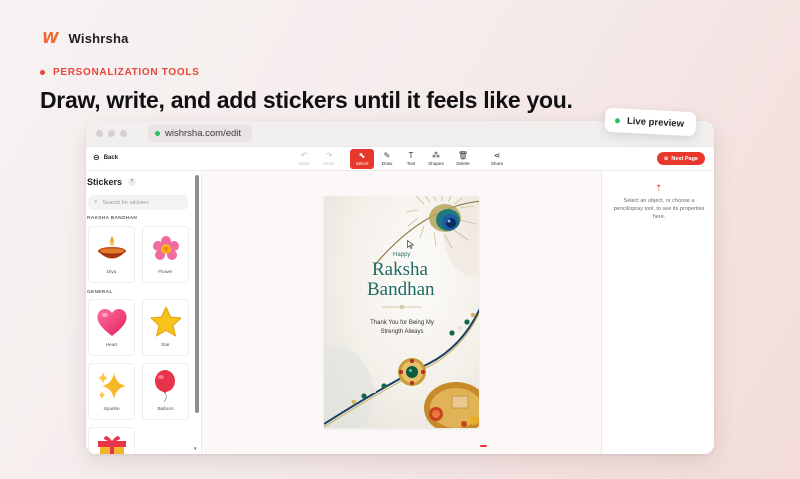  I want to click on url-bar: wishrsha.com/edit, so click(200, 133).